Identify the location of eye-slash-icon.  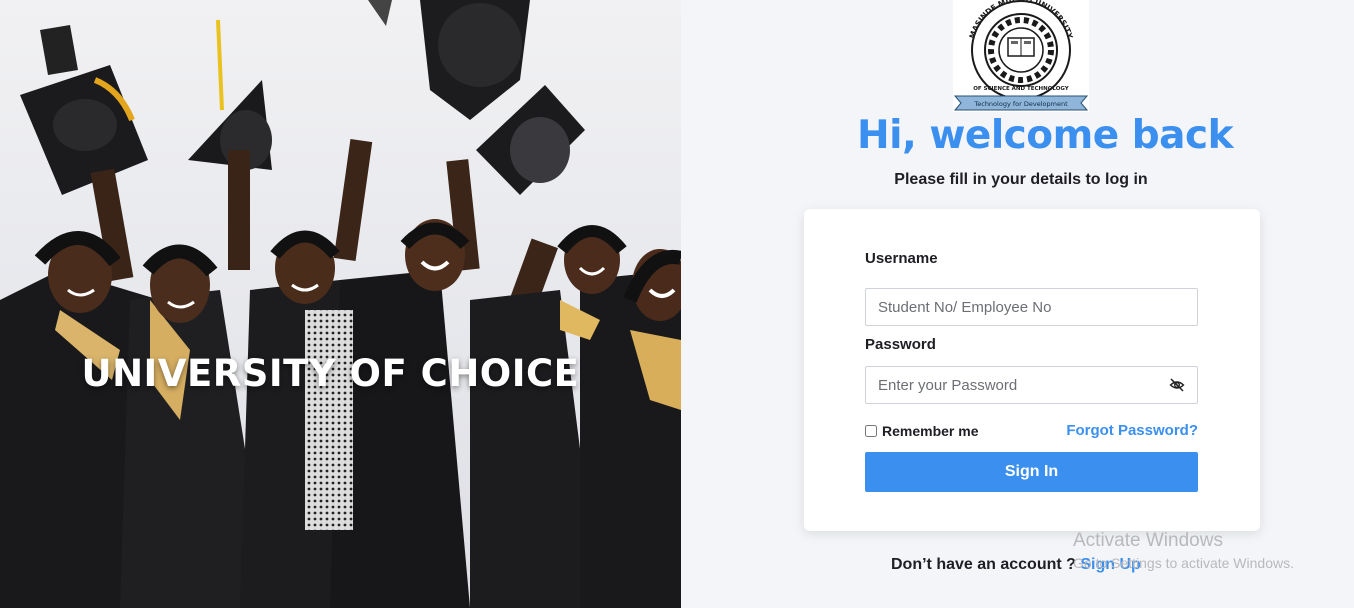
(1177, 385).